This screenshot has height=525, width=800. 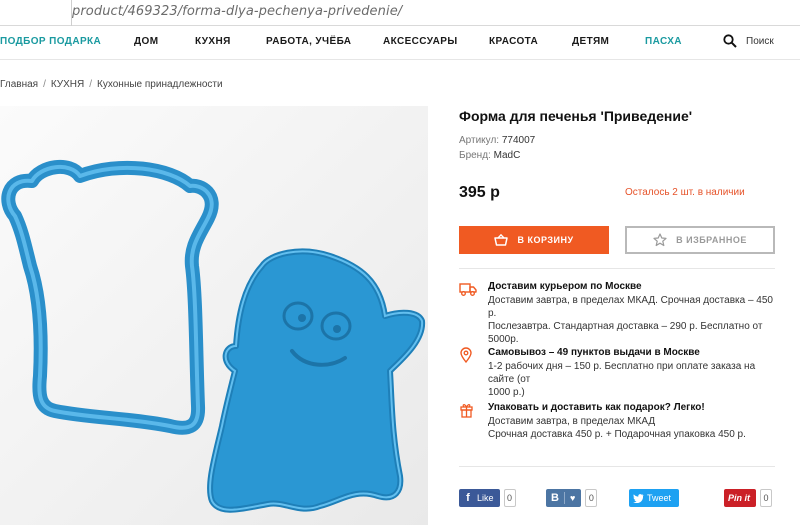 I want to click on add-to-favorites-button: В ИЗБРАННОЕ, so click(x=700, y=240).